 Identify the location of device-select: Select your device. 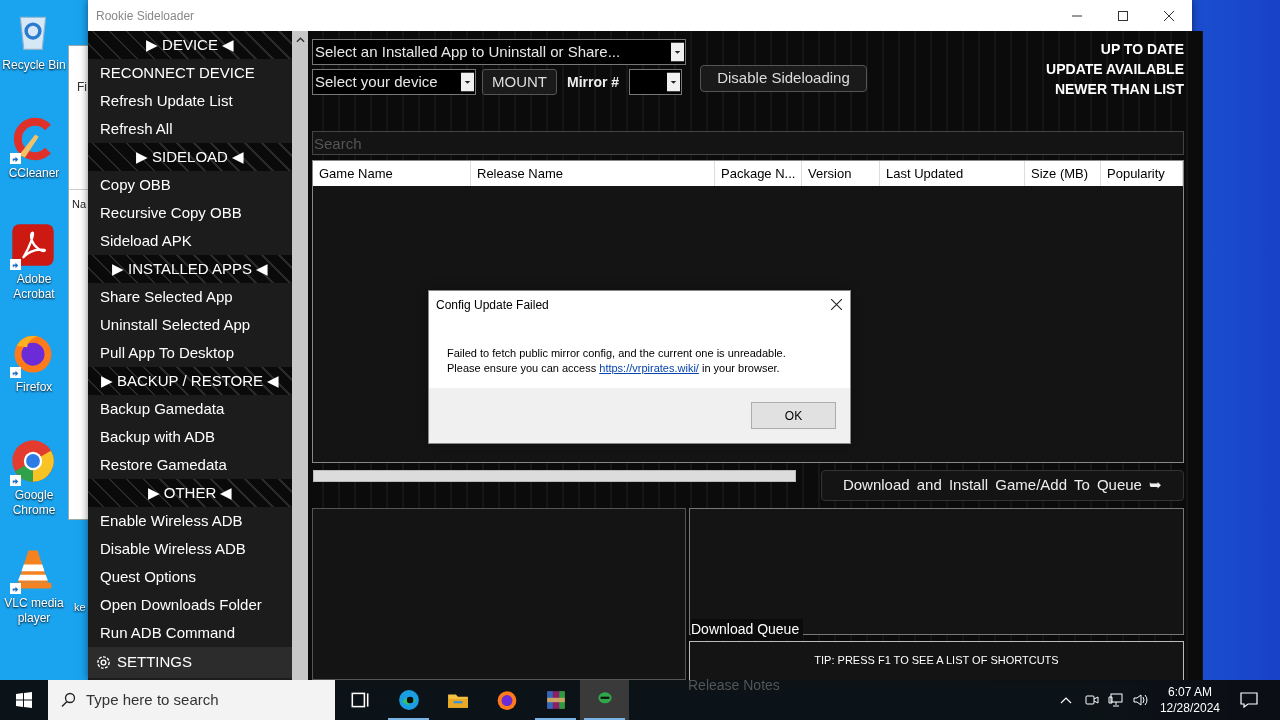
(394, 82).